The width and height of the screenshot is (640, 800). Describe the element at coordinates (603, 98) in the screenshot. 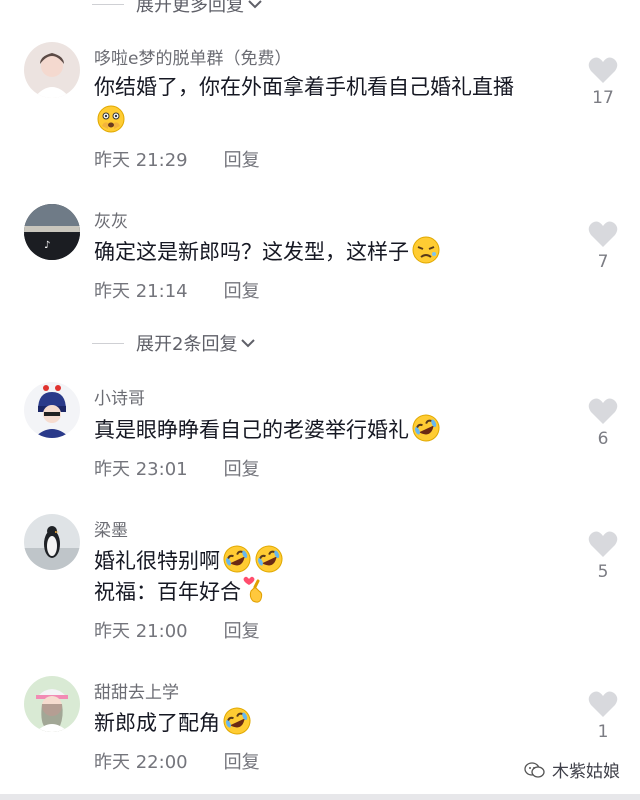

I see `like-count: 17` at that location.